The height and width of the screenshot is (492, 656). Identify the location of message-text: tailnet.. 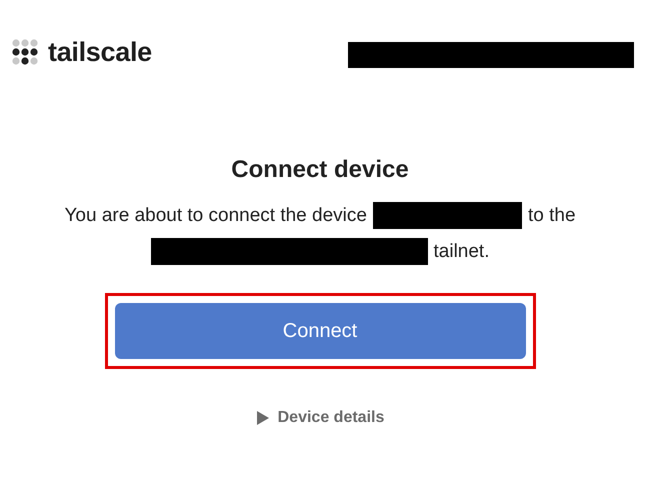
(462, 251).